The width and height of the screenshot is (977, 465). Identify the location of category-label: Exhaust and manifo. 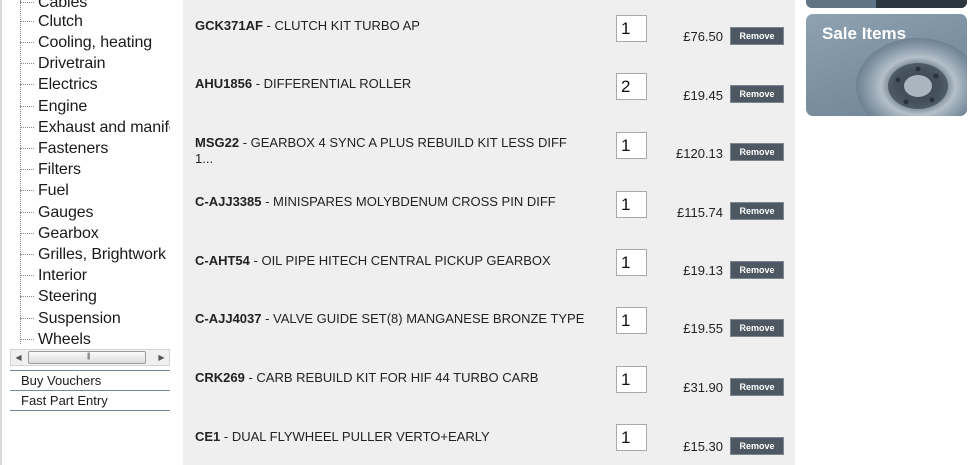
(104, 128).